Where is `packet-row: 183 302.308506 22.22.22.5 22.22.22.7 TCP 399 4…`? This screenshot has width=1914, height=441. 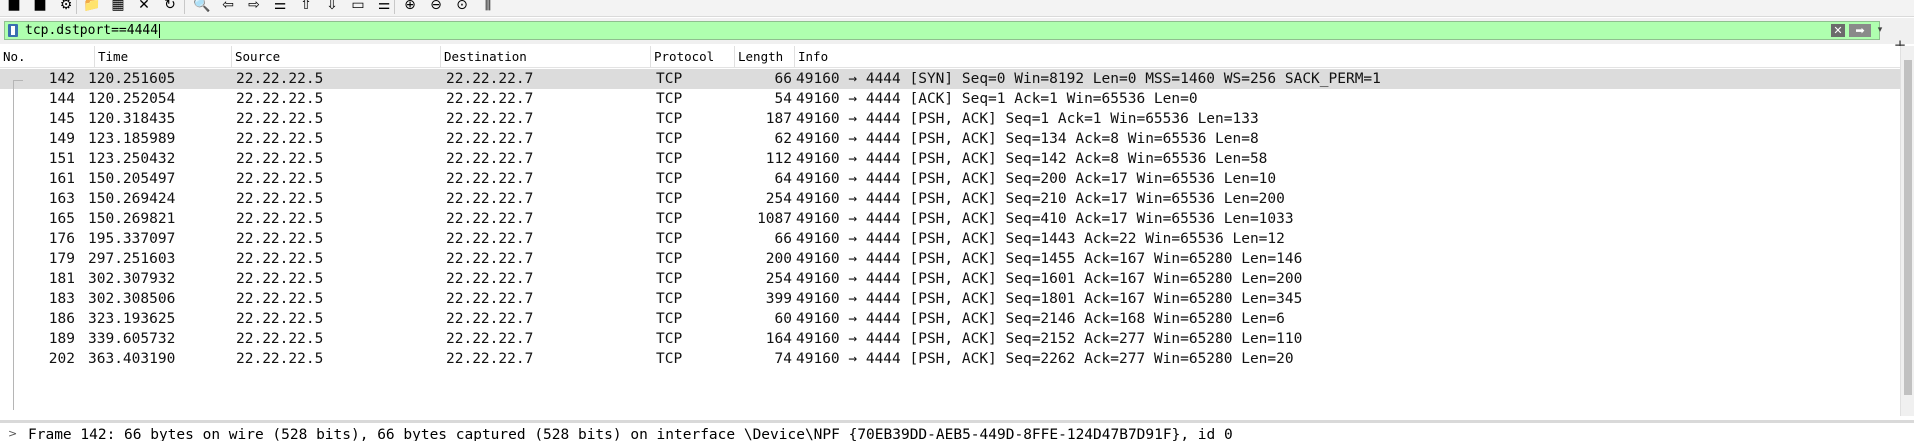 packet-row: 183 302.308506 22.22.22.5 22.22.22.7 TCP 399 4… is located at coordinates (950, 299).